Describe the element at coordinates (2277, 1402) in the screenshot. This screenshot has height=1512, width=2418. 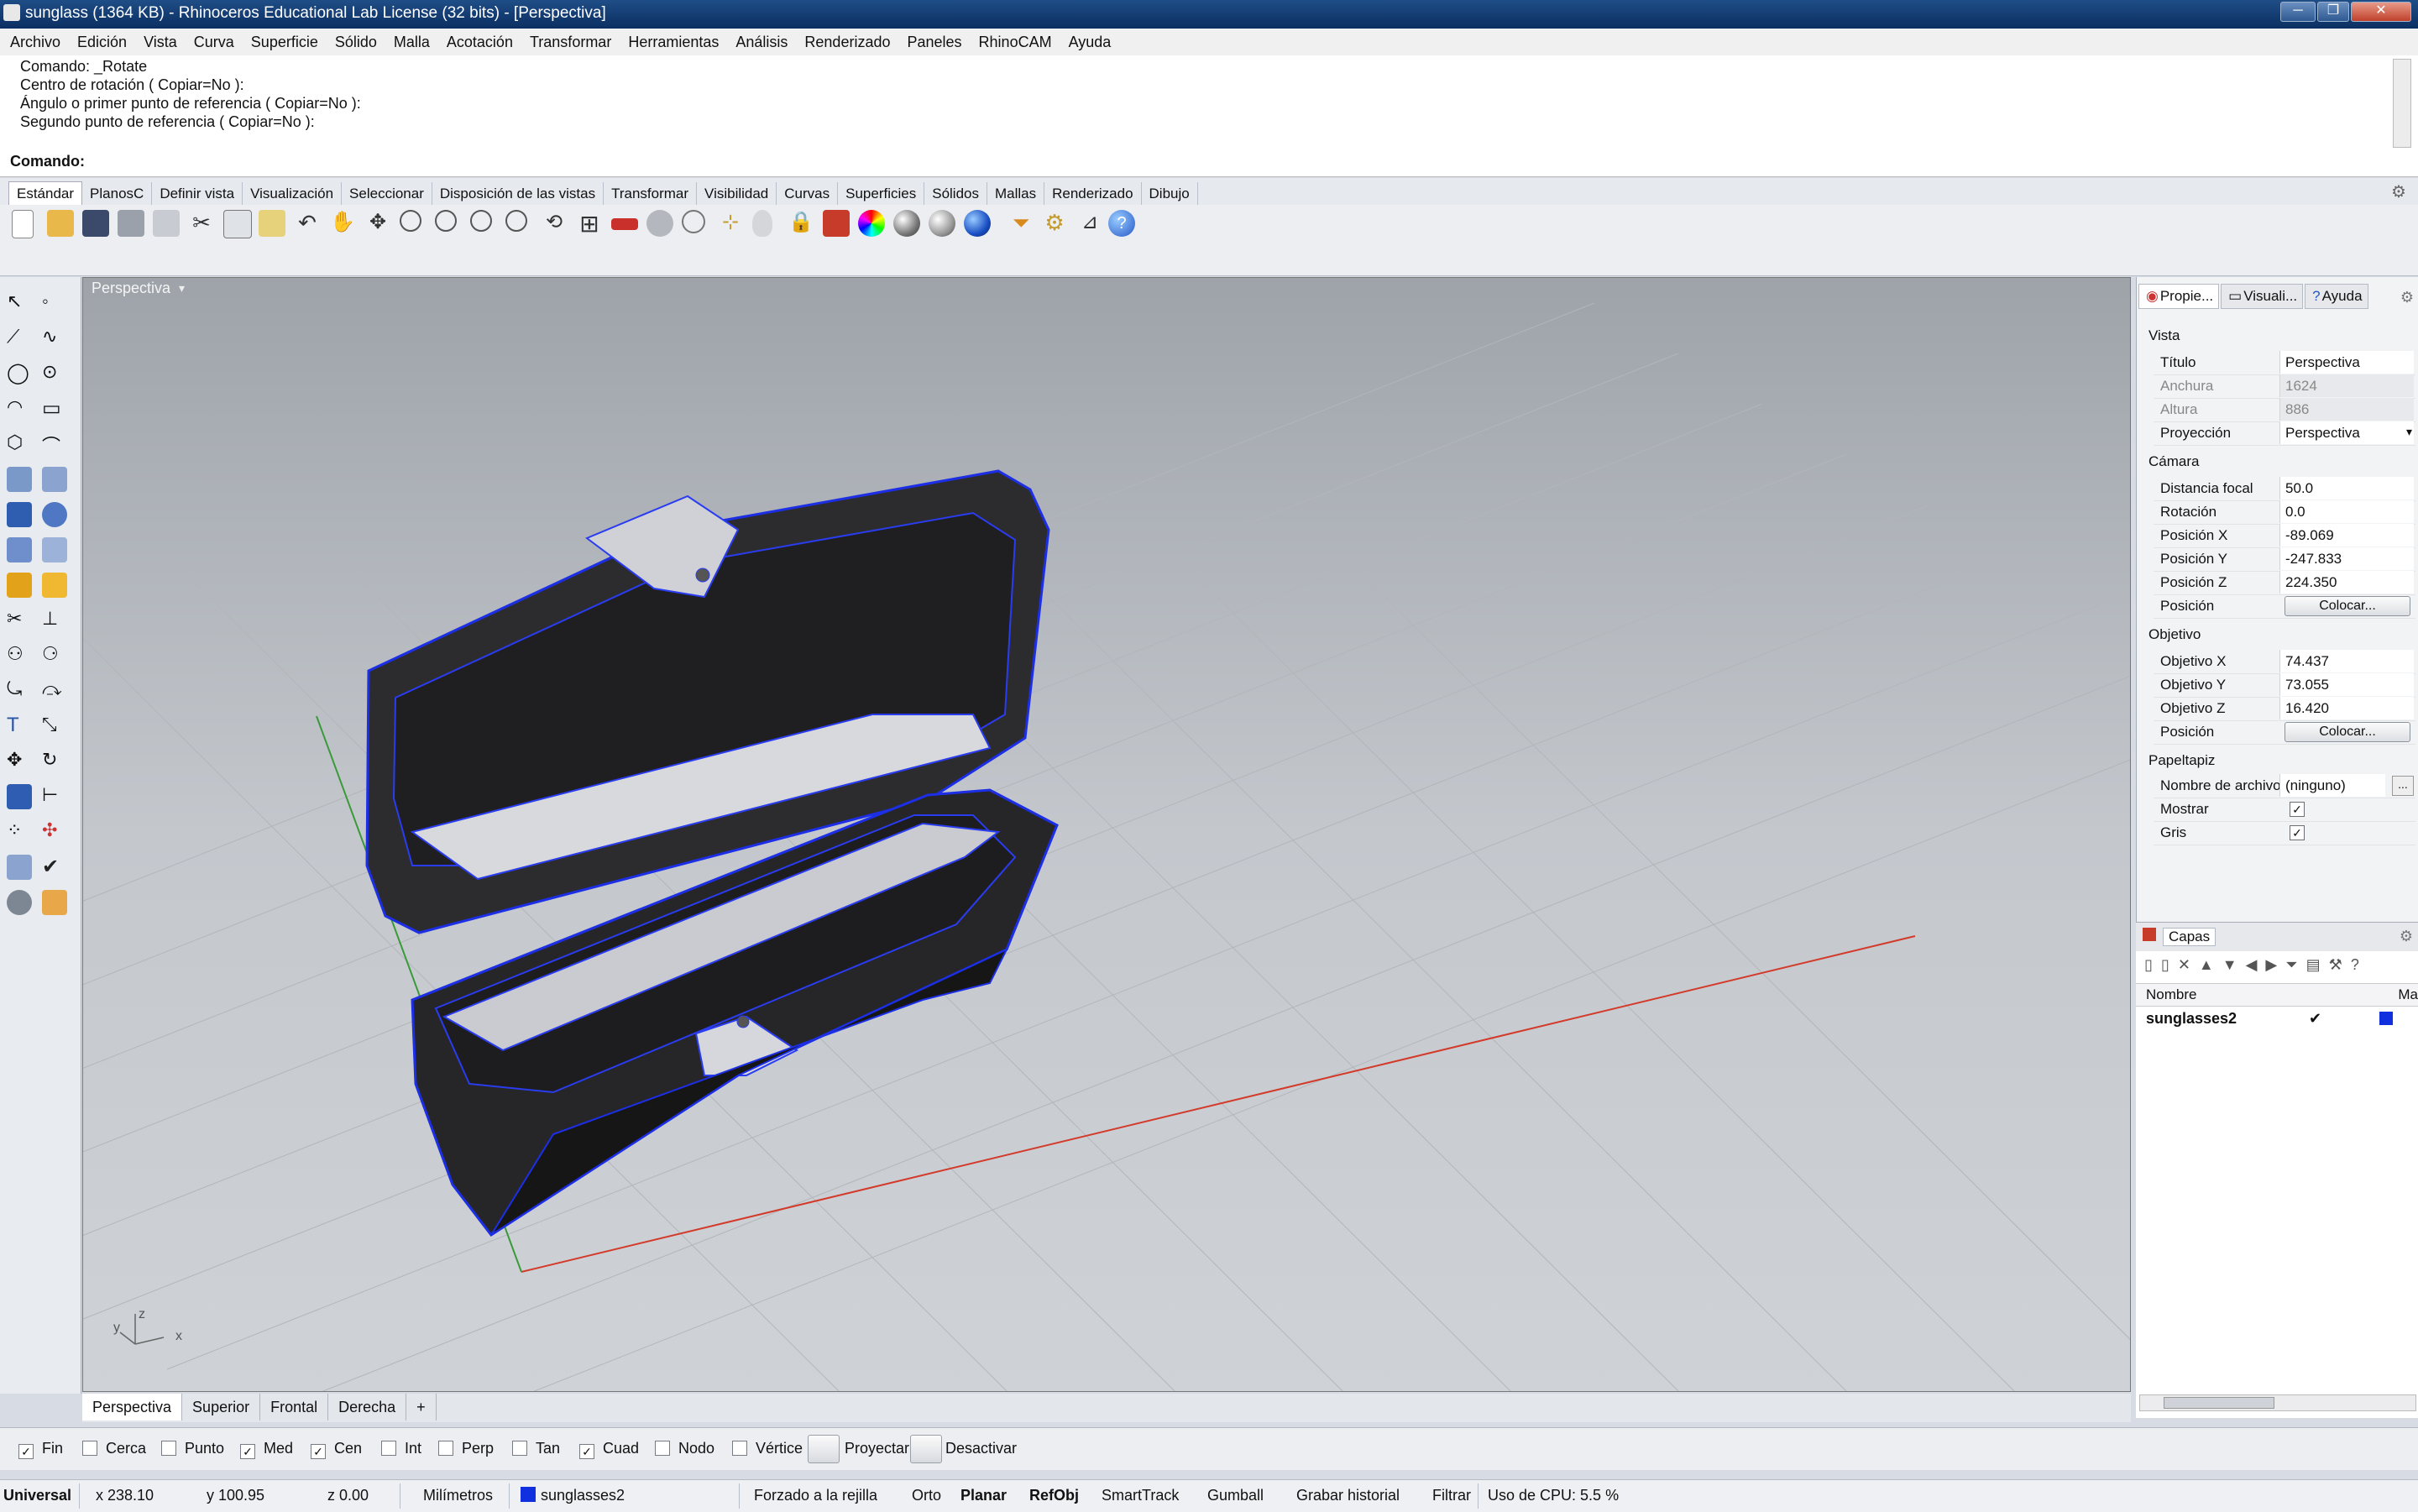
I see `layers-hscrollbar` at that location.